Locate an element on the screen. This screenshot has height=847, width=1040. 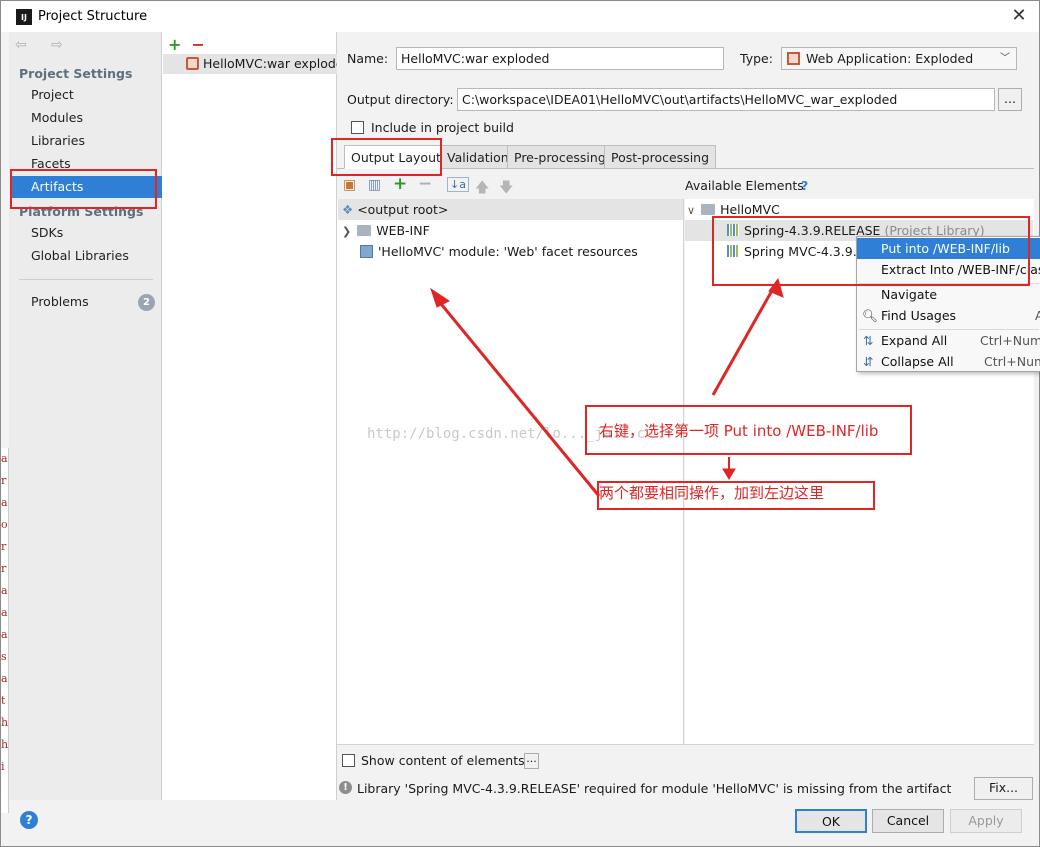
expand-all-label: Expand All is located at coordinates (914, 340).